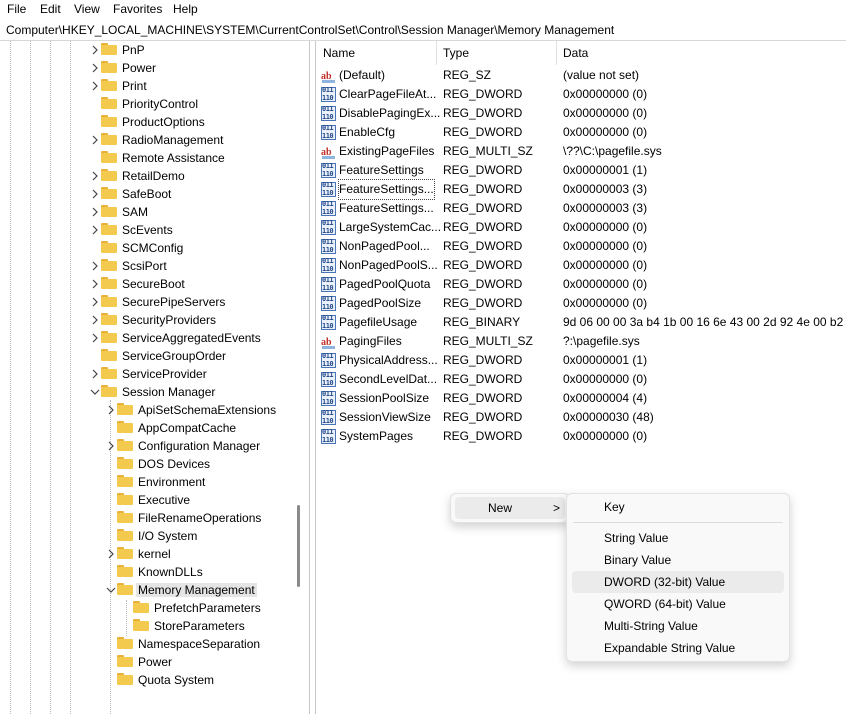 This screenshot has height=714, width=846. What do you see at coordinates (581, 341) in the screenshot?
I see `value-row: ab PagingFiles REG_MULTI_SZ ?:\pagefile.sys` at bounding box center [581, 341].